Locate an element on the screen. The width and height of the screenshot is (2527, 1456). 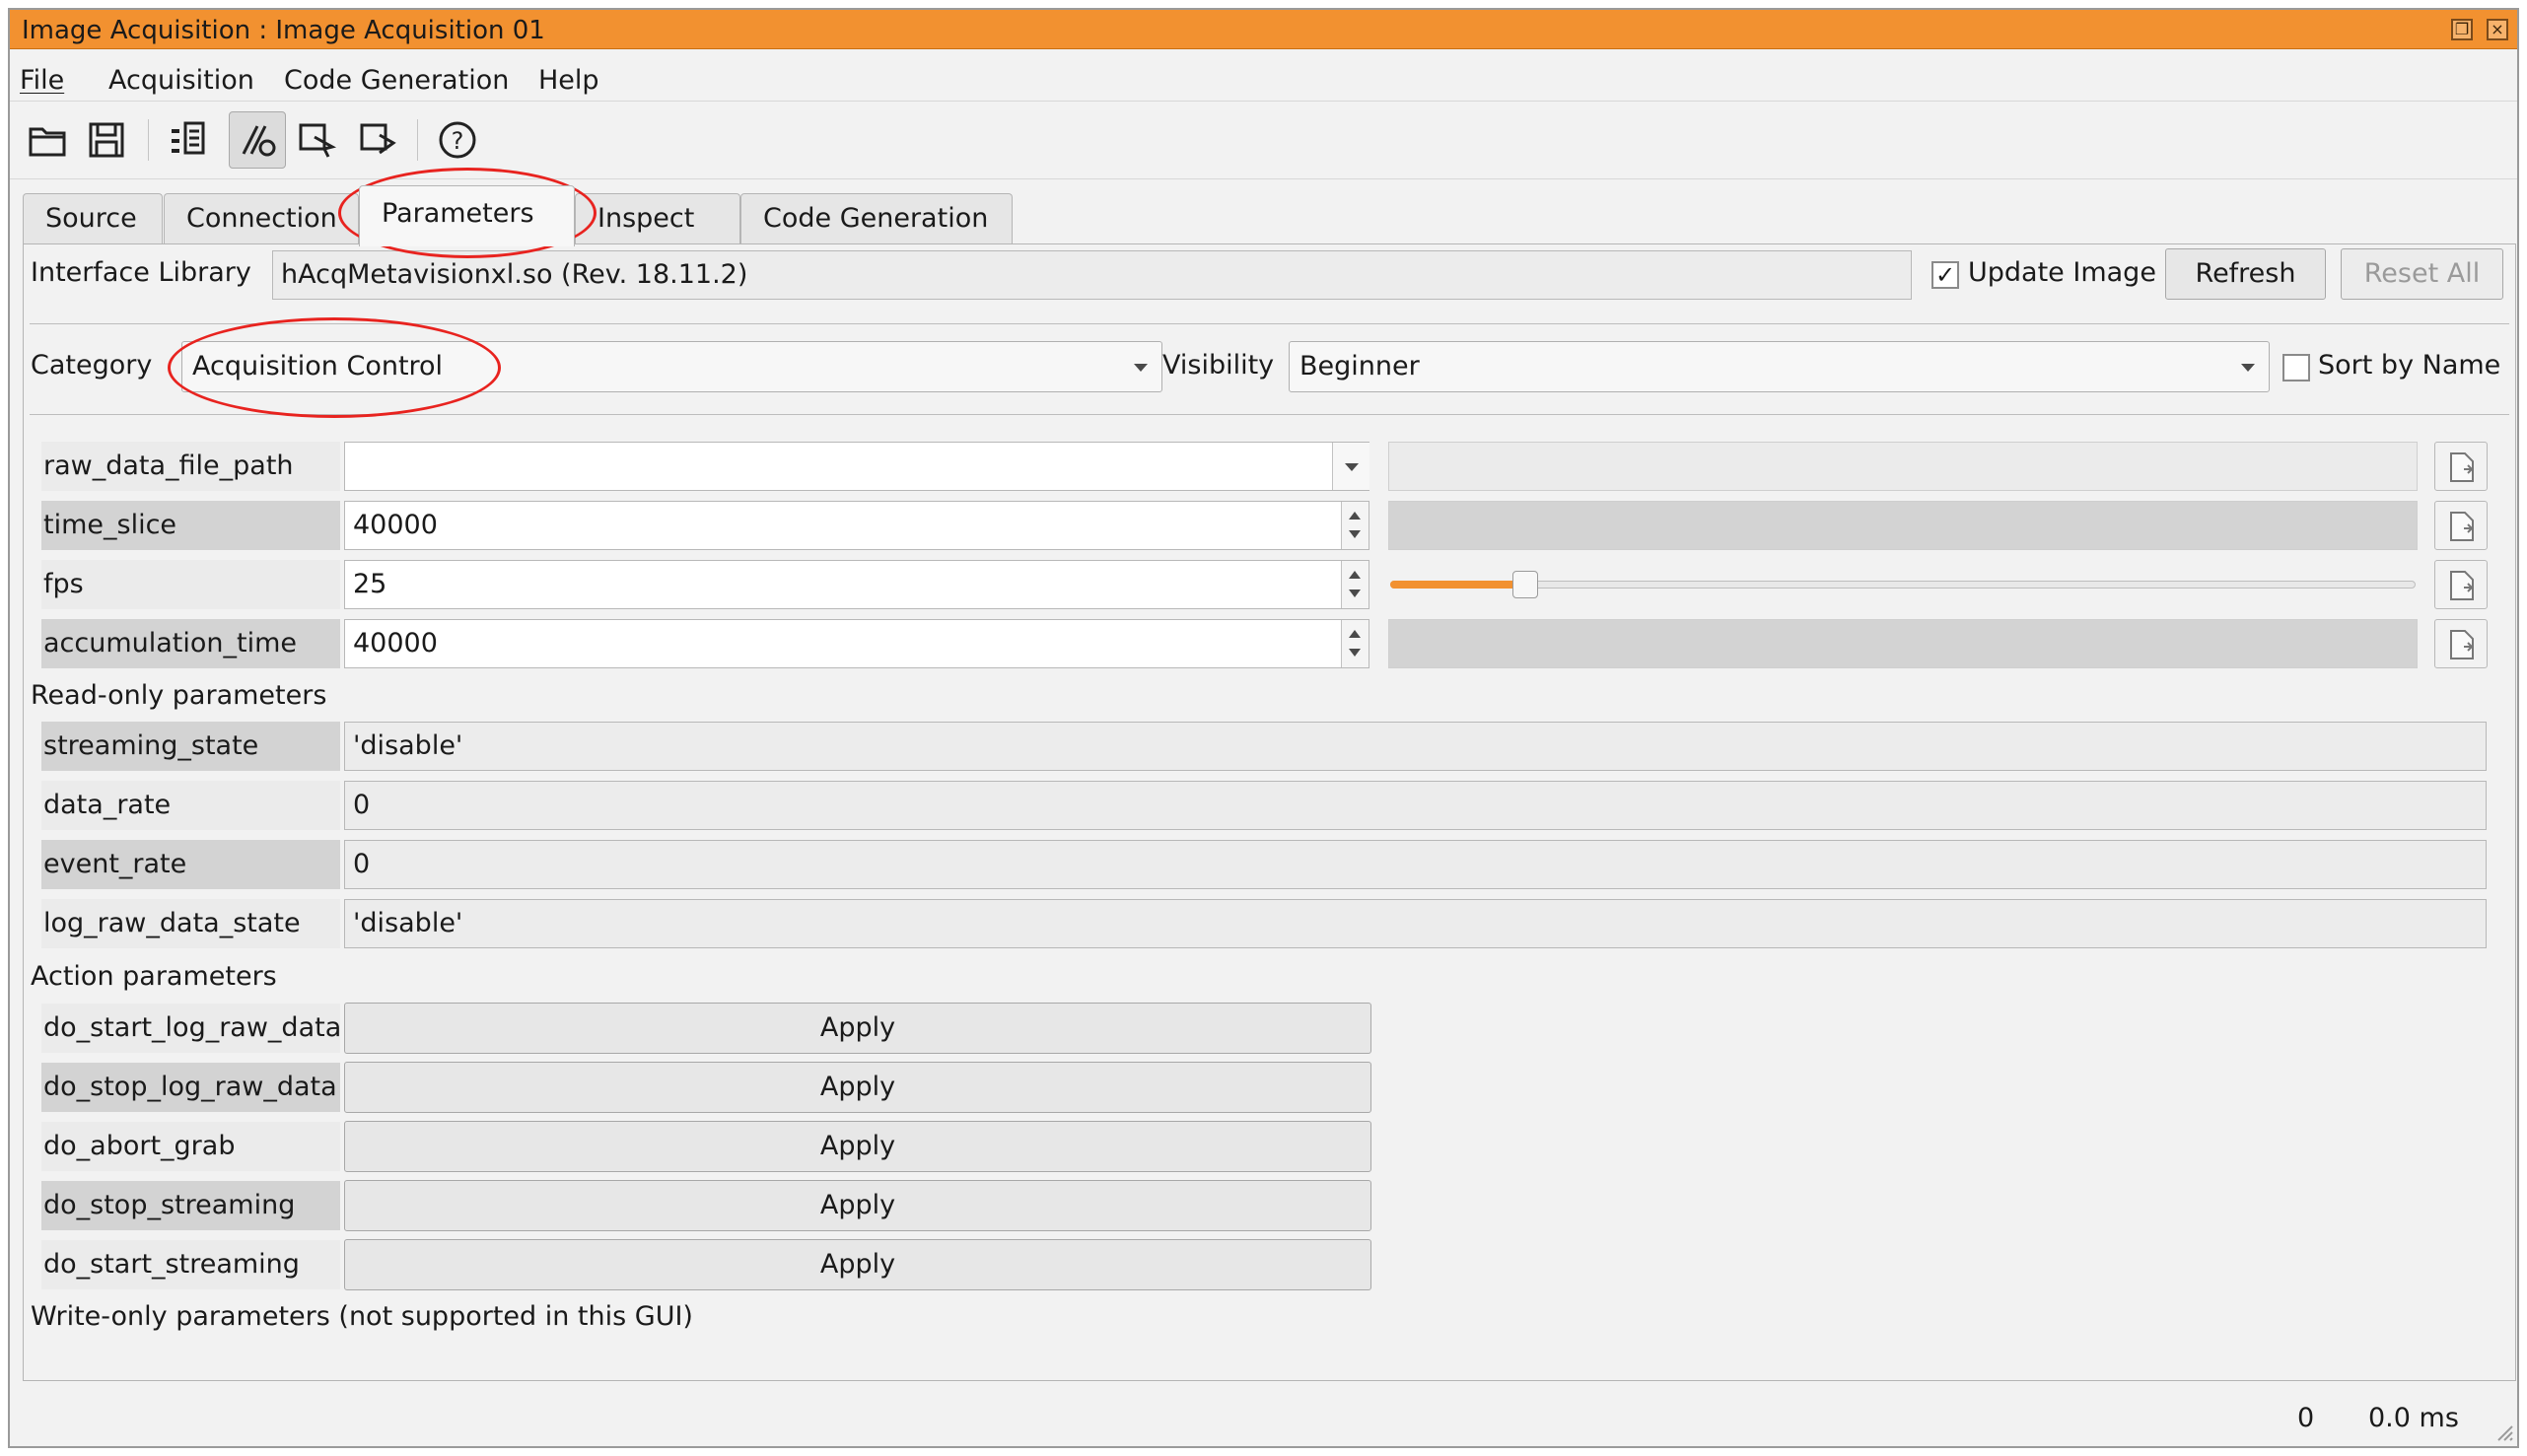
param-label-do-abort-grab: do_abort_grab is located at coordinates (190, 1146).